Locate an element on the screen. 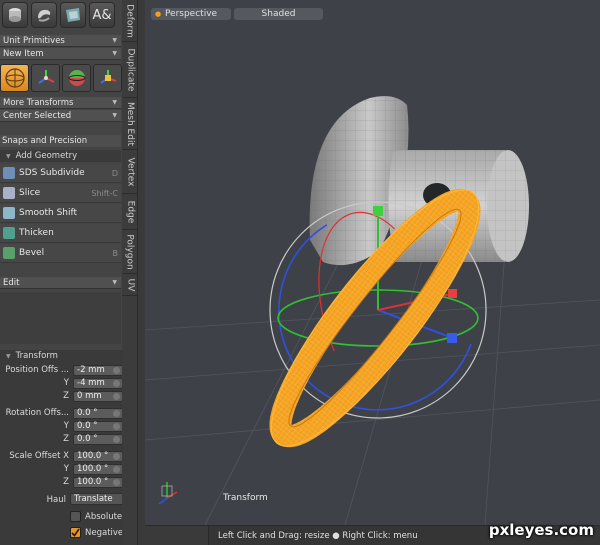 The width and height of the screenshot is (600, 545). transform-header: ▼ Transform is located at coordinates (70, 356).